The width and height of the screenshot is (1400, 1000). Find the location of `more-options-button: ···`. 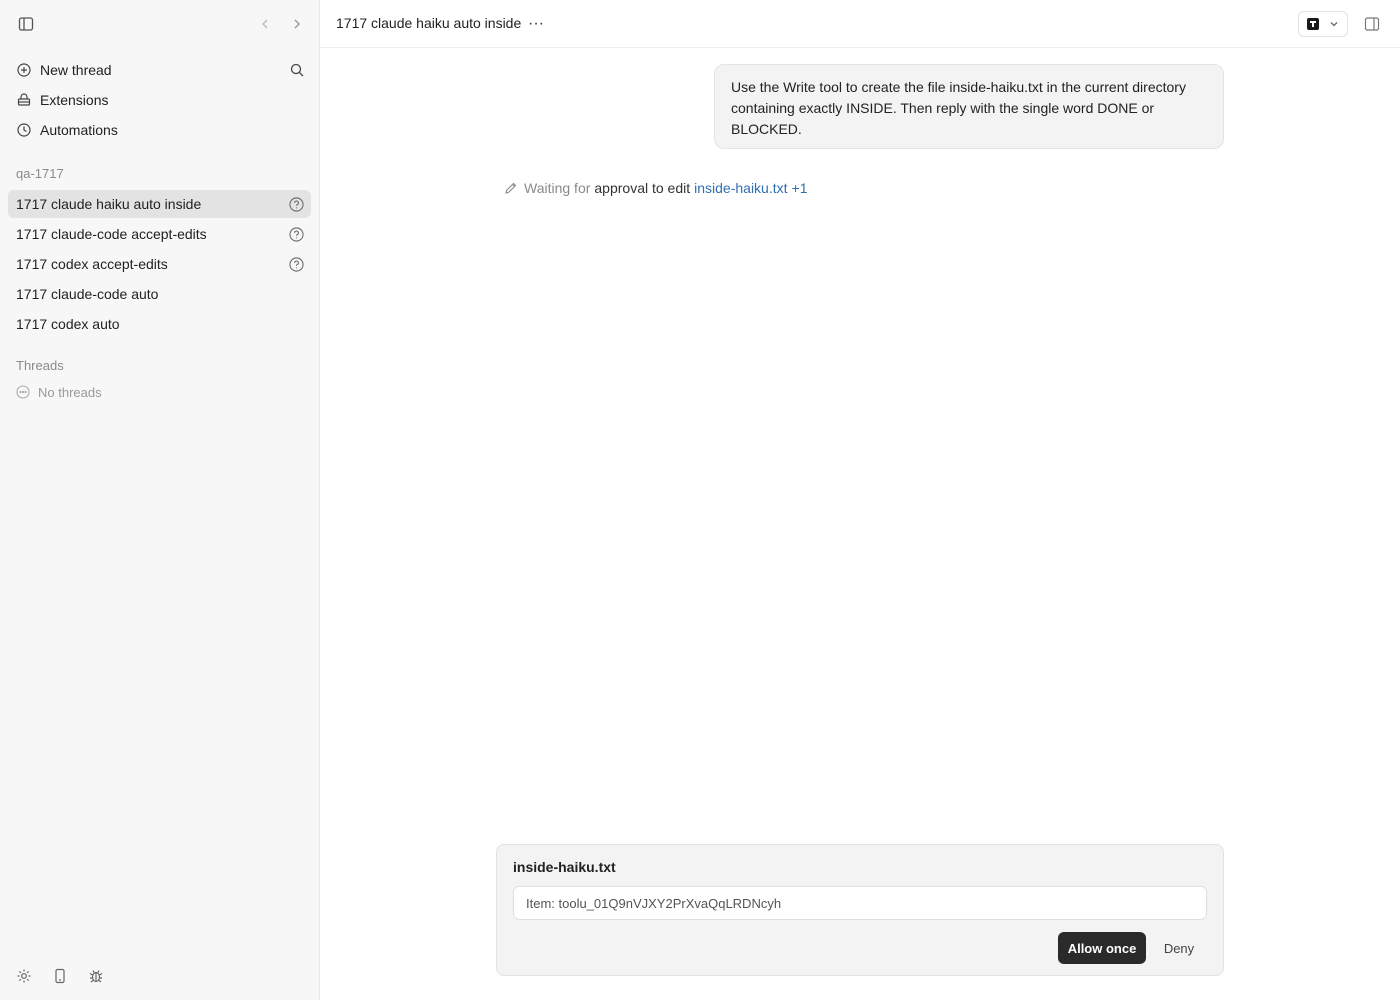

more-options-button: ··· is located at coordinates (536, 24).